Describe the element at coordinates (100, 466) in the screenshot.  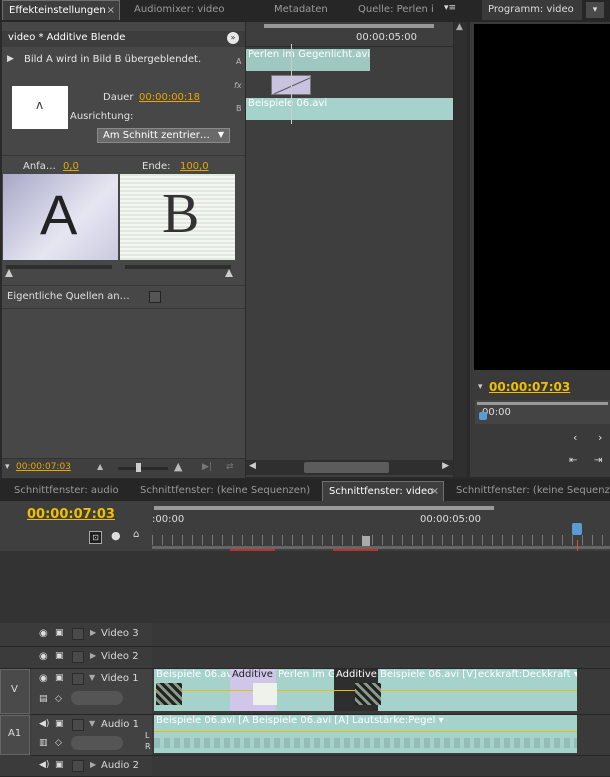
I see `zoom-out-icon: ▲` at that location.